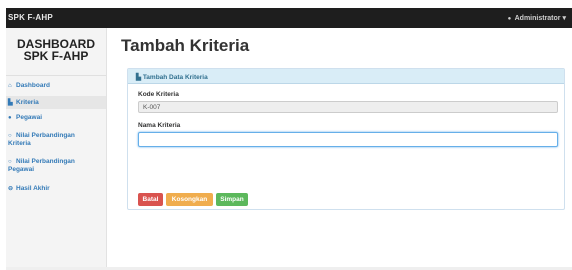 The width and height of the screenshot is (572, 270). Describe the element at coordinates (150, 199) in the screenshot. I see `cancel-button: Batal` at that location.